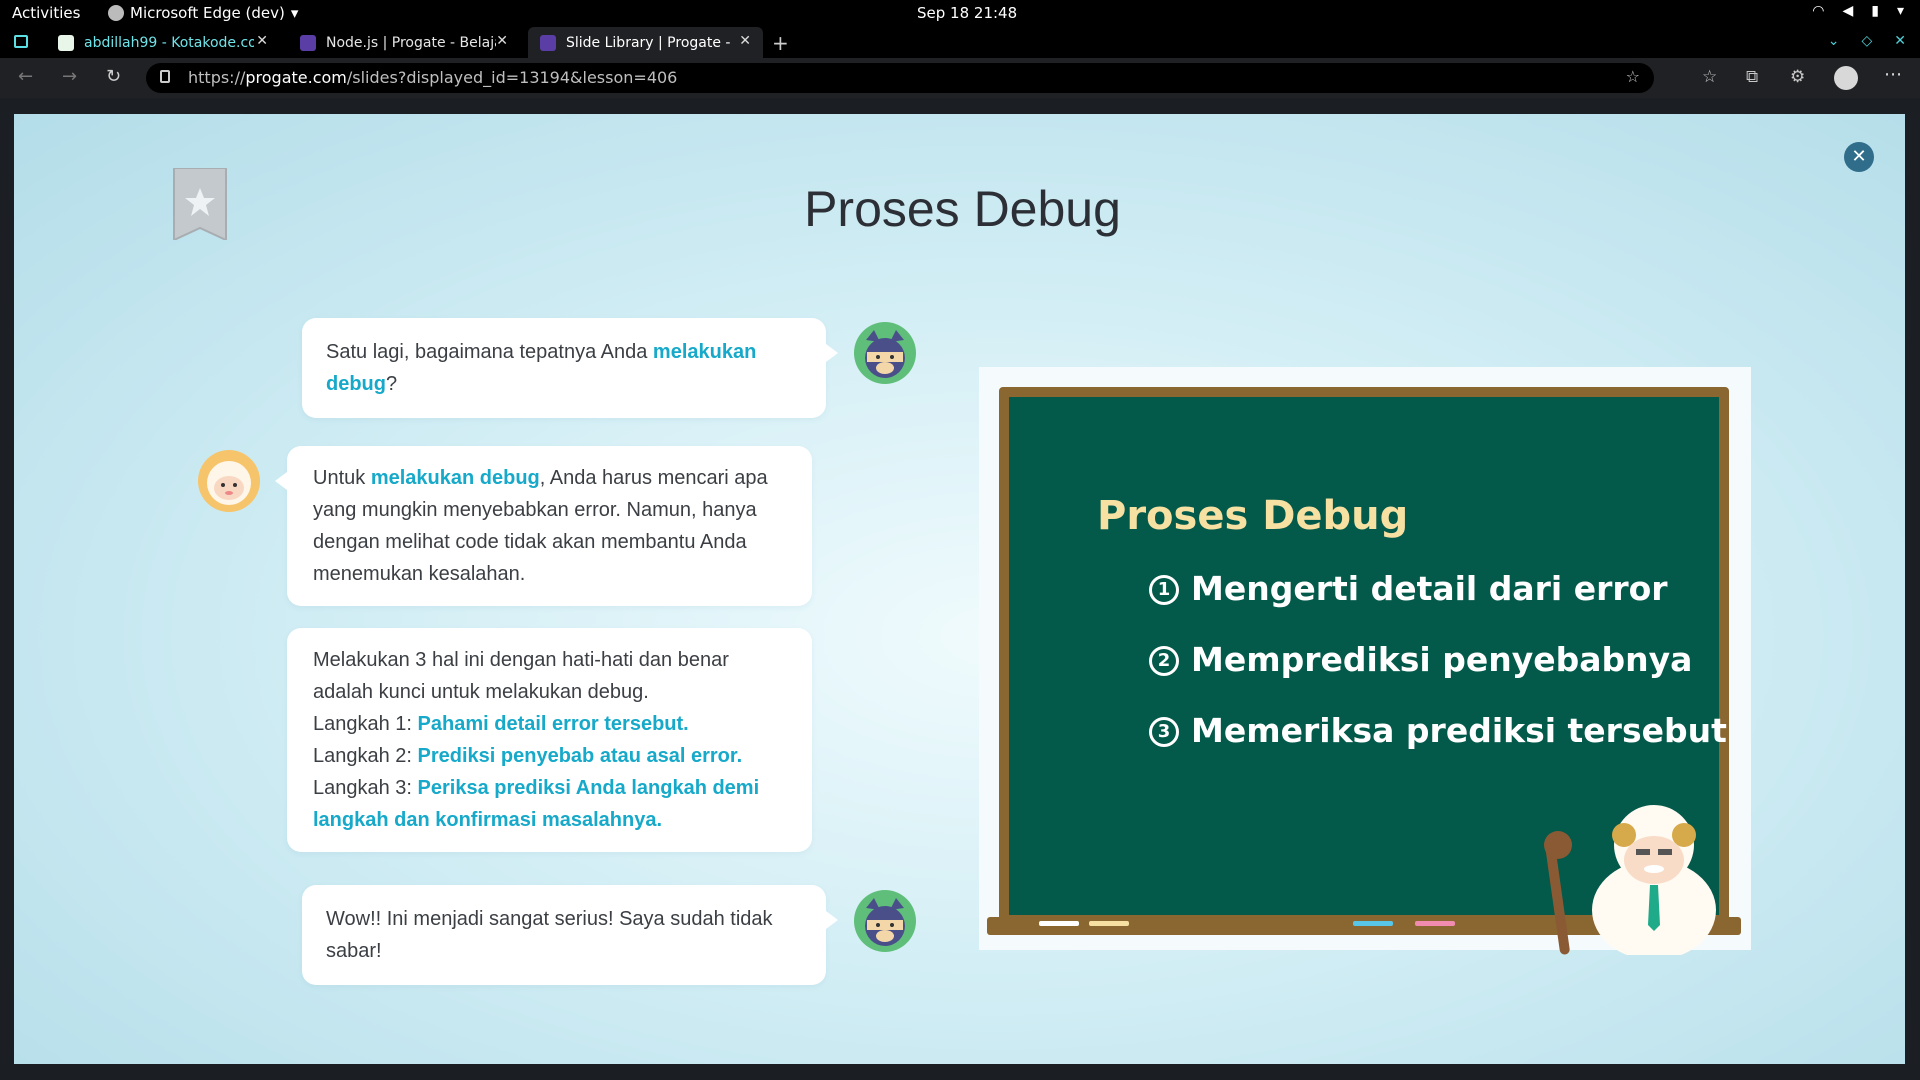 The width and height of the screenshot is (1920, 1080). What do you see at coordinates (1846, 78) in the screenshot?
I see `profile-avatar` at bounding box center [1846, 78].